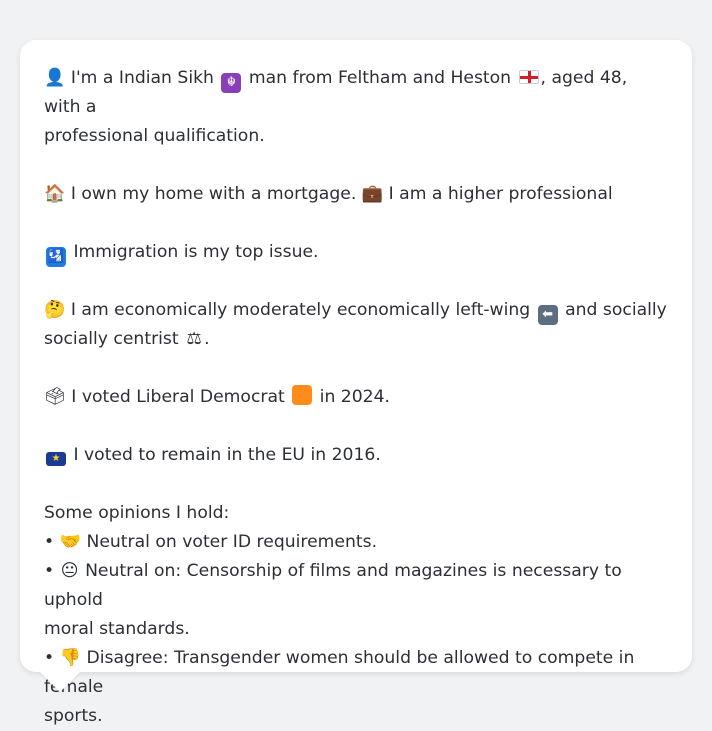 The width and height of the screenshot is (712, 731). What do you see at coordinates (547, 315) in the screenshot?
I see `left-arrow-icon: ⬅` at bounding box center [547, 315].